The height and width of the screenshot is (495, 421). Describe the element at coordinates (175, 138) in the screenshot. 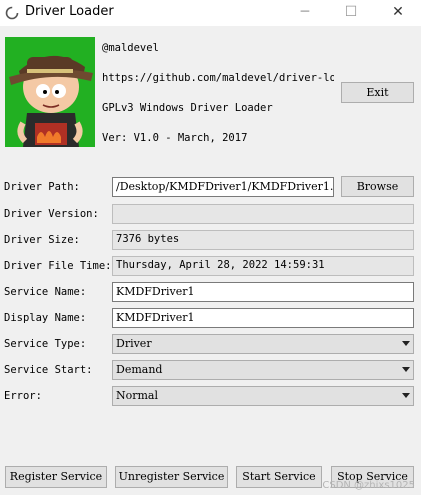

I see `version-info: Ver: V1.0 - March, 2017` at that location.